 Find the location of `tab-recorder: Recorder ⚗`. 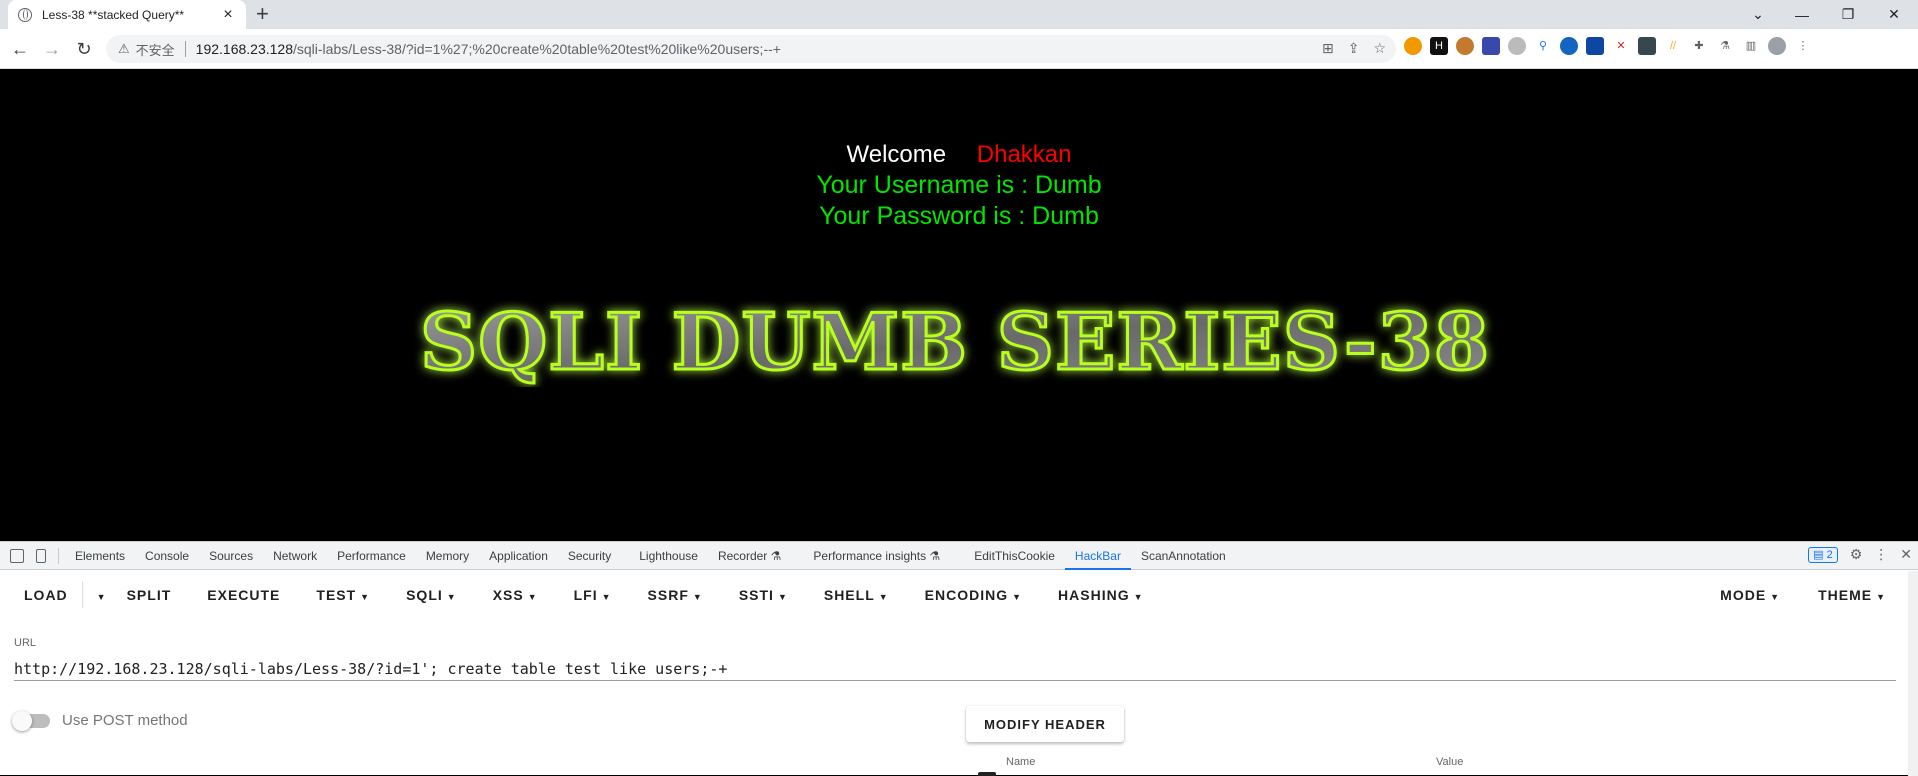

tab-recorder: Recorder ⚗ is located at coordinates (749, 556).